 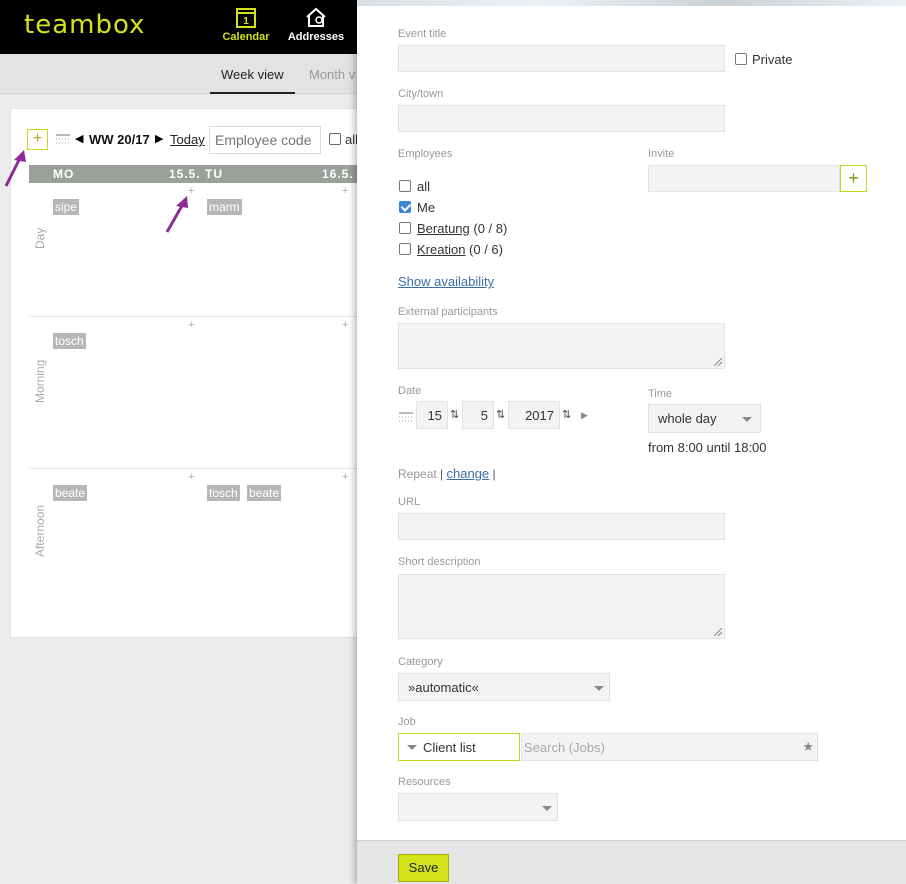 I want to click on week-label: WW 20/17, so click(x=119, y=139).